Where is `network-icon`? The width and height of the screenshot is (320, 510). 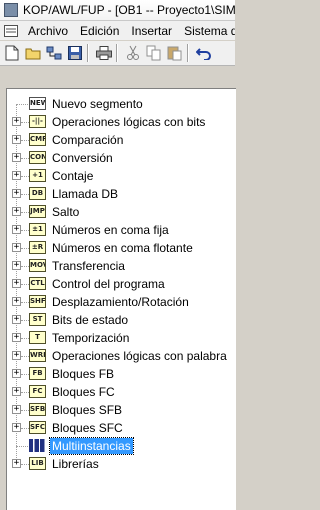
network-icon is located at coordinates (54, 53).